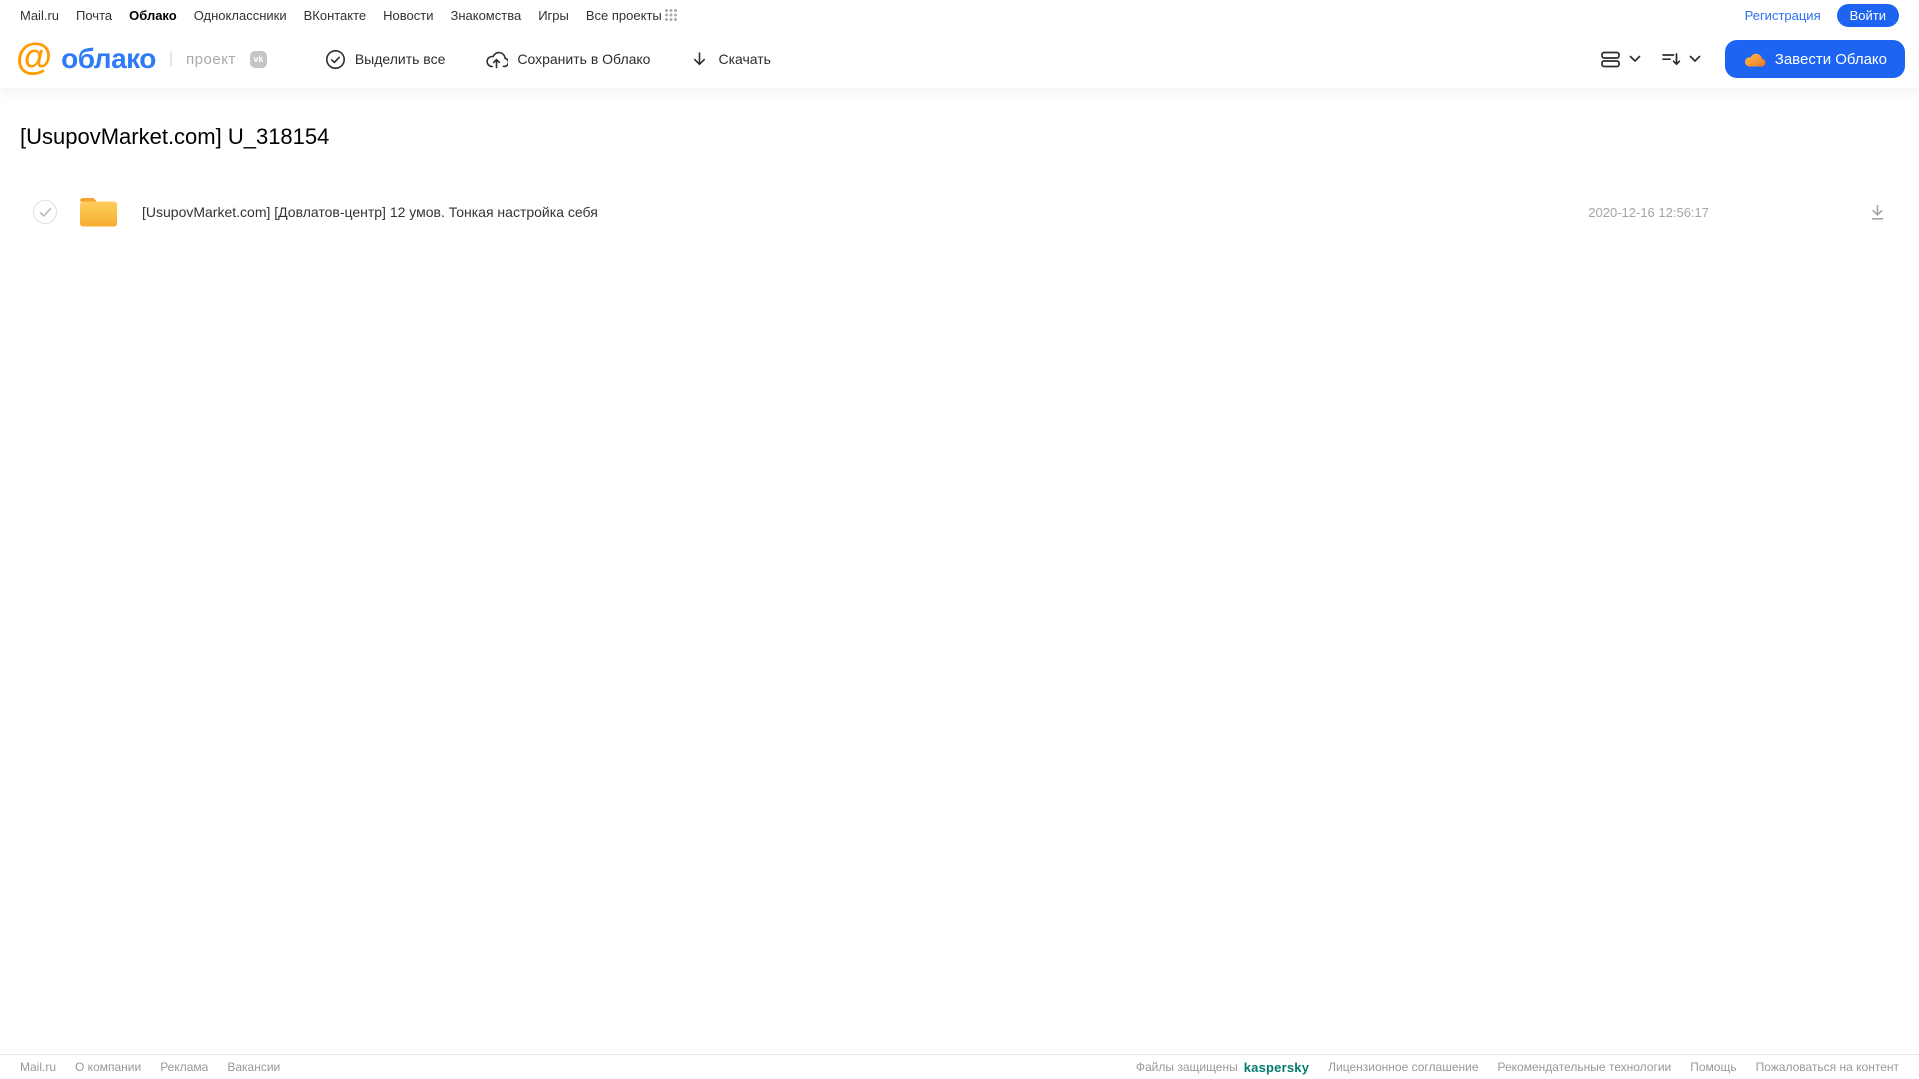 The width and height of the screenshot is (1919, 1079). I want to click on project-label: проект, so click(211, 59).